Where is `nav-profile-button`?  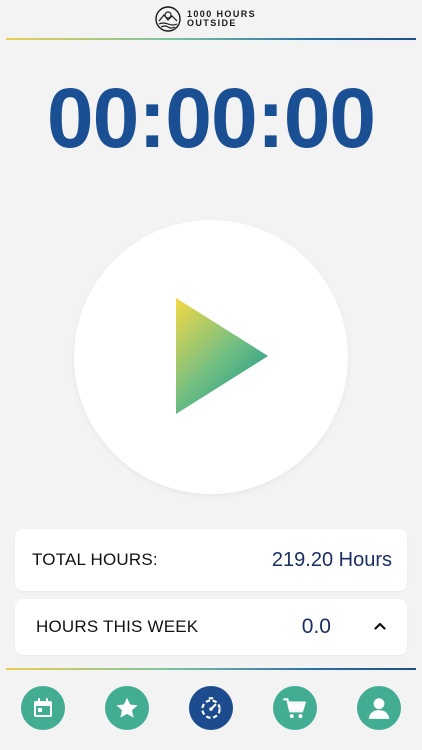
nav-profile-button is located at coordinates (379, 708).